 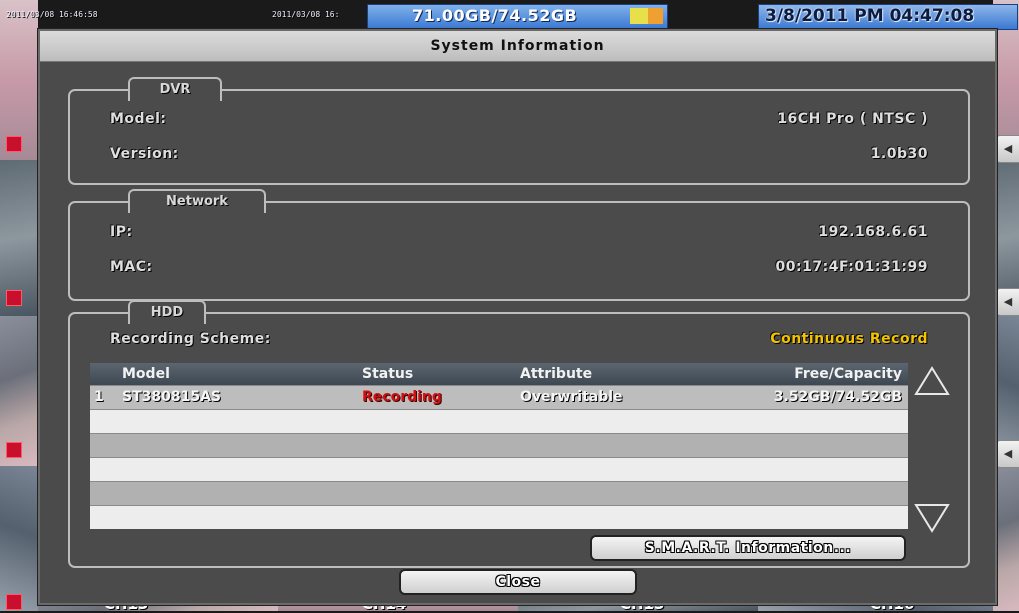 I want to click on hdd-group-title: HDD, so click(x=167, y=312).